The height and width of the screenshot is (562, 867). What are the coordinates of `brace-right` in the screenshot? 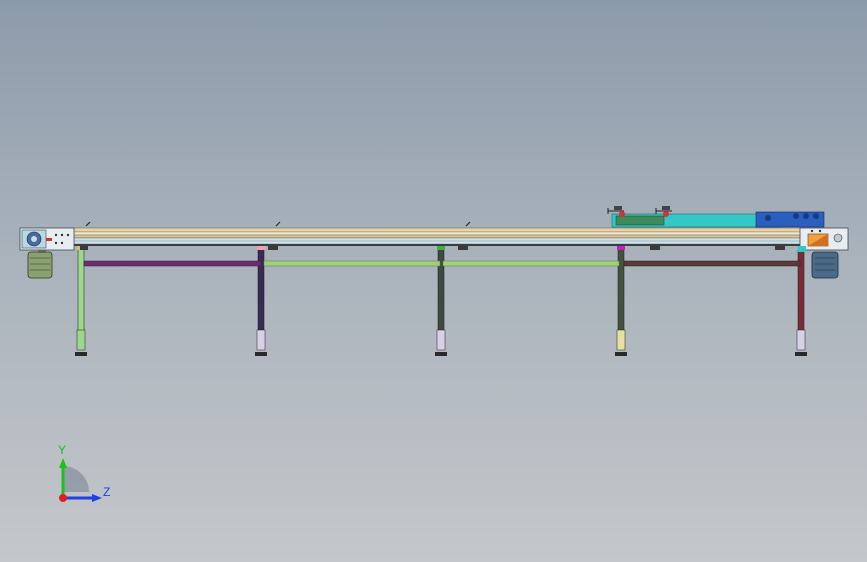 It's located at (712, 263).